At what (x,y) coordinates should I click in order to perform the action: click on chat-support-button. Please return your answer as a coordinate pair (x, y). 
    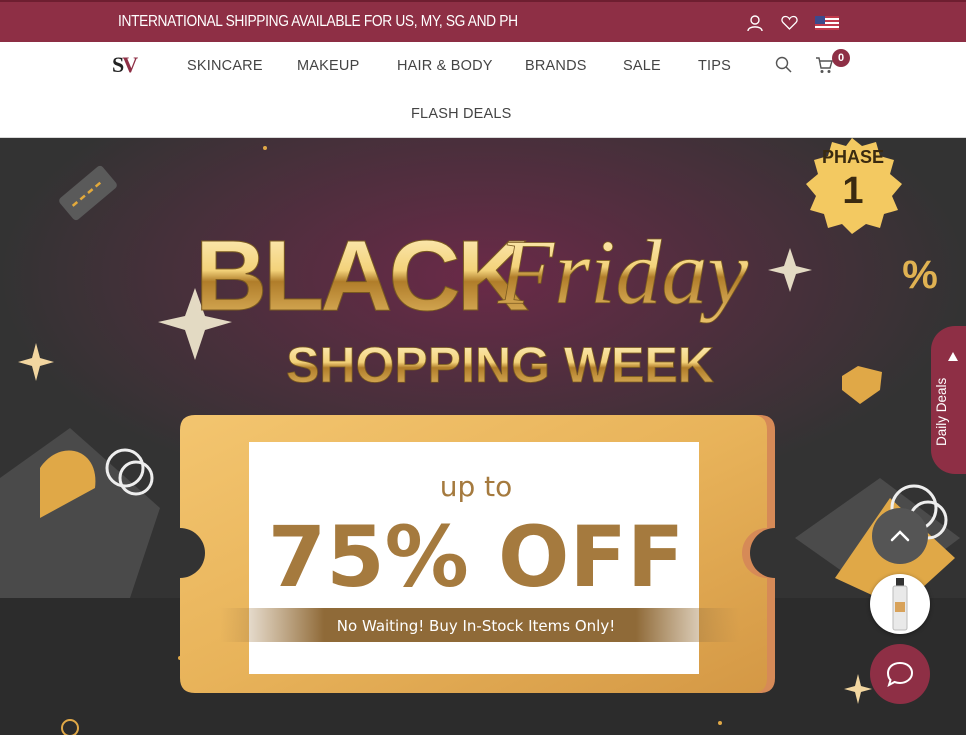
    Looking at the image, I should click on (900, 674).